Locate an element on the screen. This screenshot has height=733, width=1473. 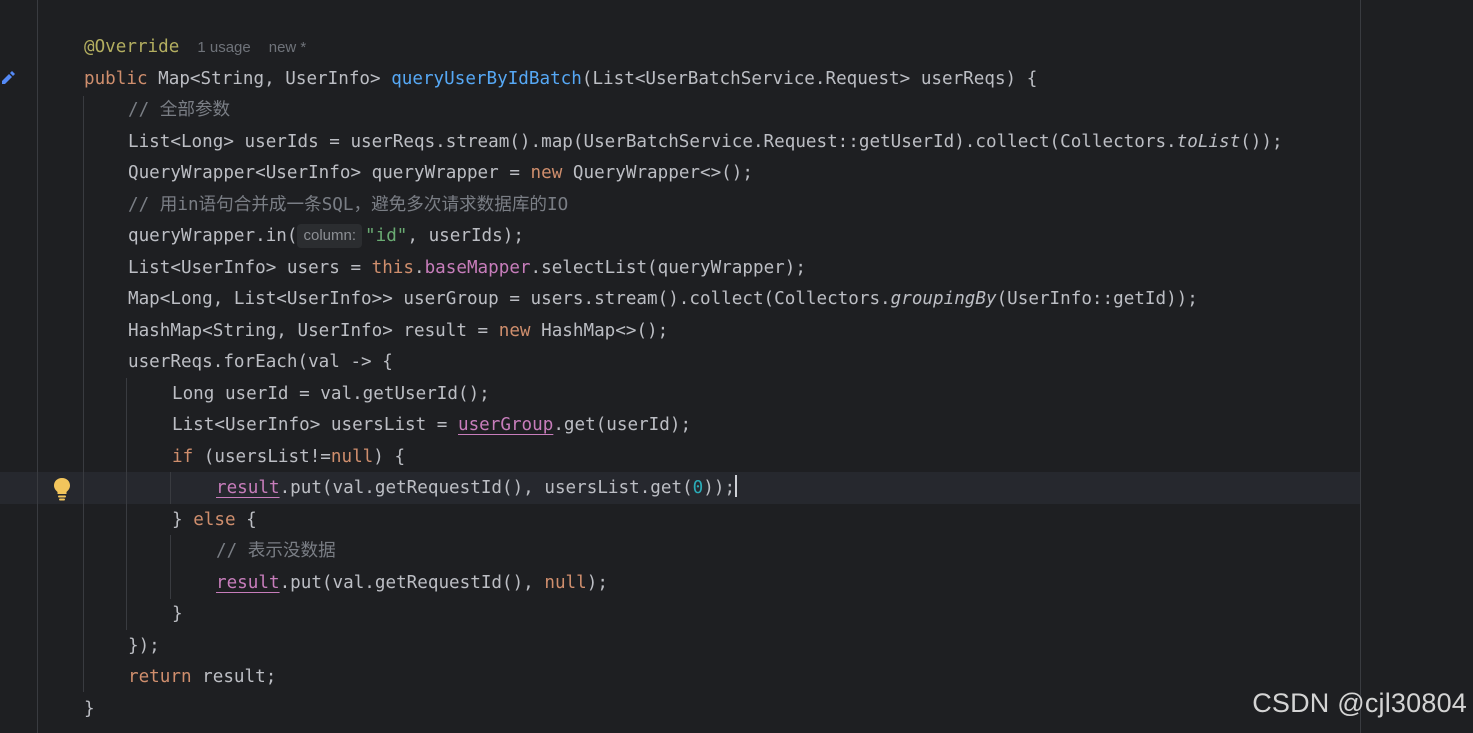
keyword: if is located at coordinates (183, 457).